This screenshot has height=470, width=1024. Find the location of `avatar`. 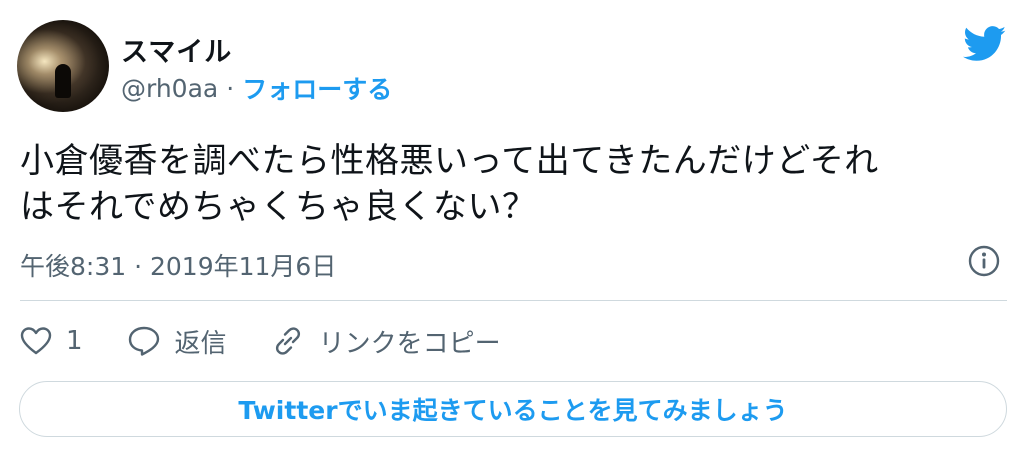

avatar is located at coordinates (63, 66).